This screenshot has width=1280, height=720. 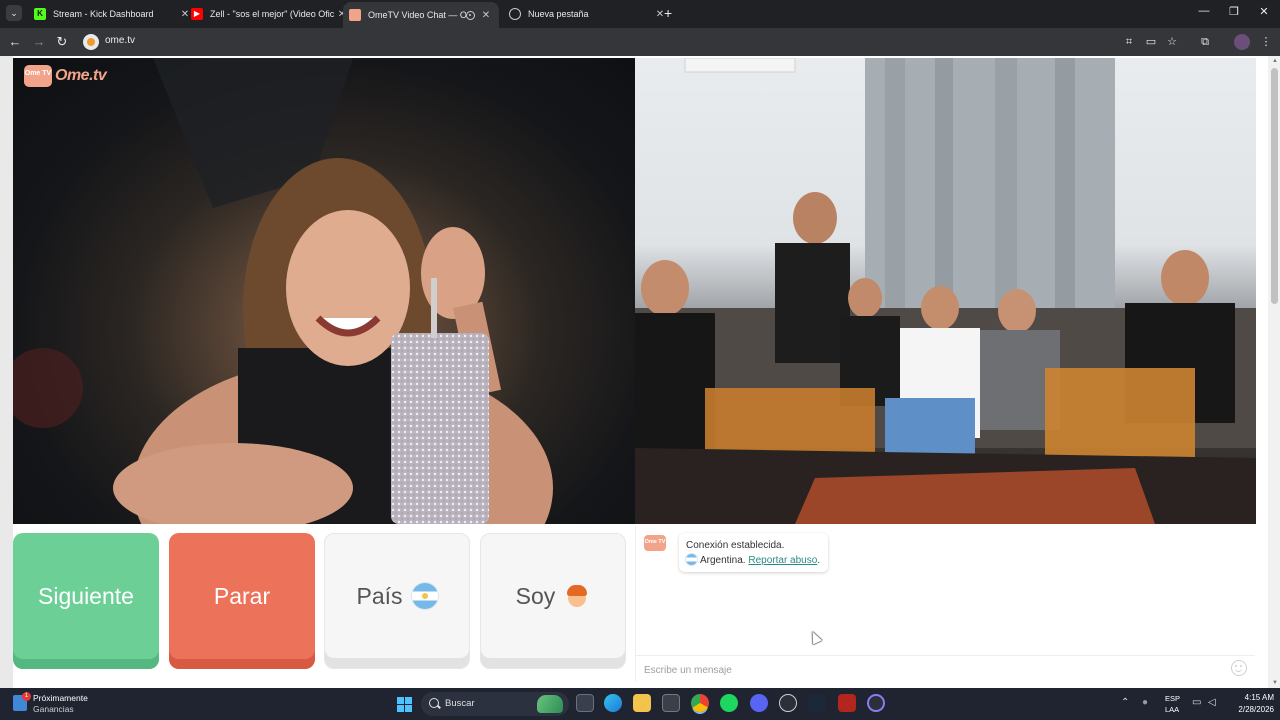 What do you see at coordinates (60, 698) in the screenshot?
I see `widget-title: Próximamente` at bounding box center [60, 698].